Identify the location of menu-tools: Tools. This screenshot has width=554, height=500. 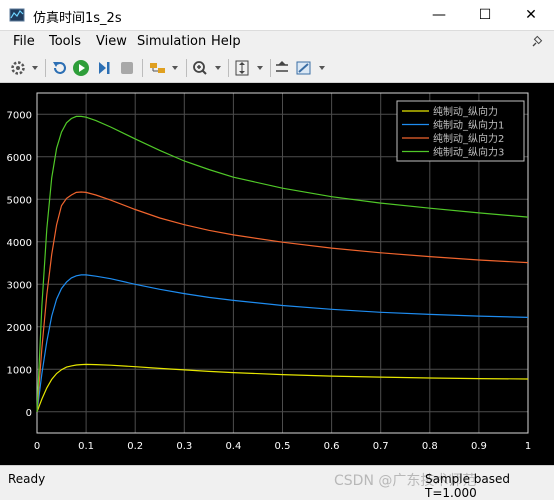
(65, 41).